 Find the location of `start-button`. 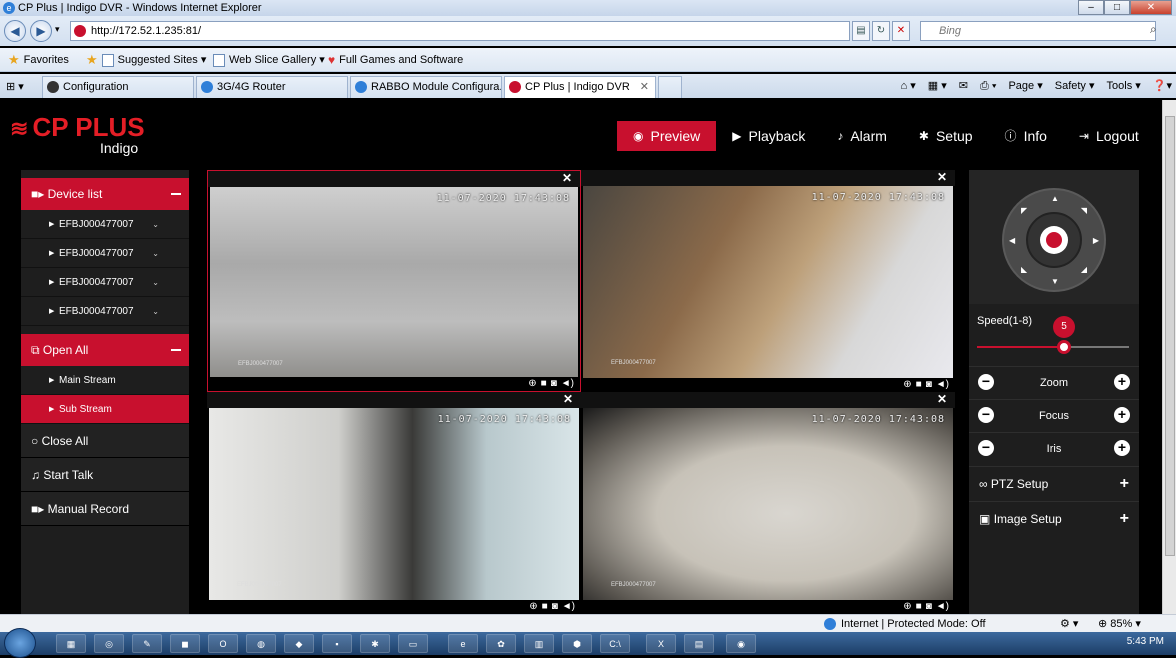

start-button is located at coordinates (20, 643).